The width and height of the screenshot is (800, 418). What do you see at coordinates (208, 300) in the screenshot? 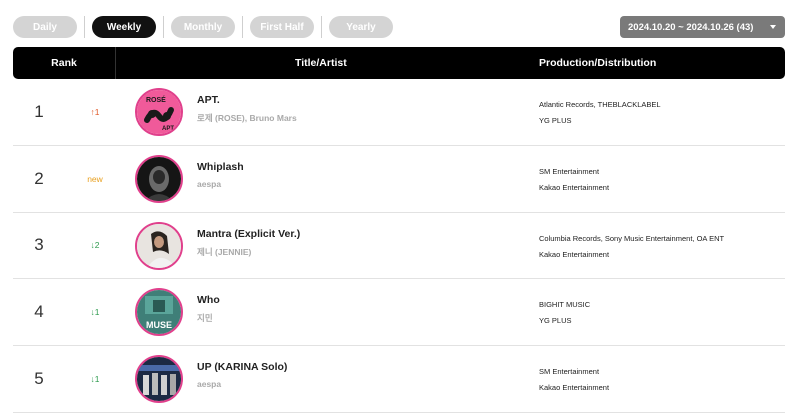
I see `song-title: Who` at bounding box center [208, 300].